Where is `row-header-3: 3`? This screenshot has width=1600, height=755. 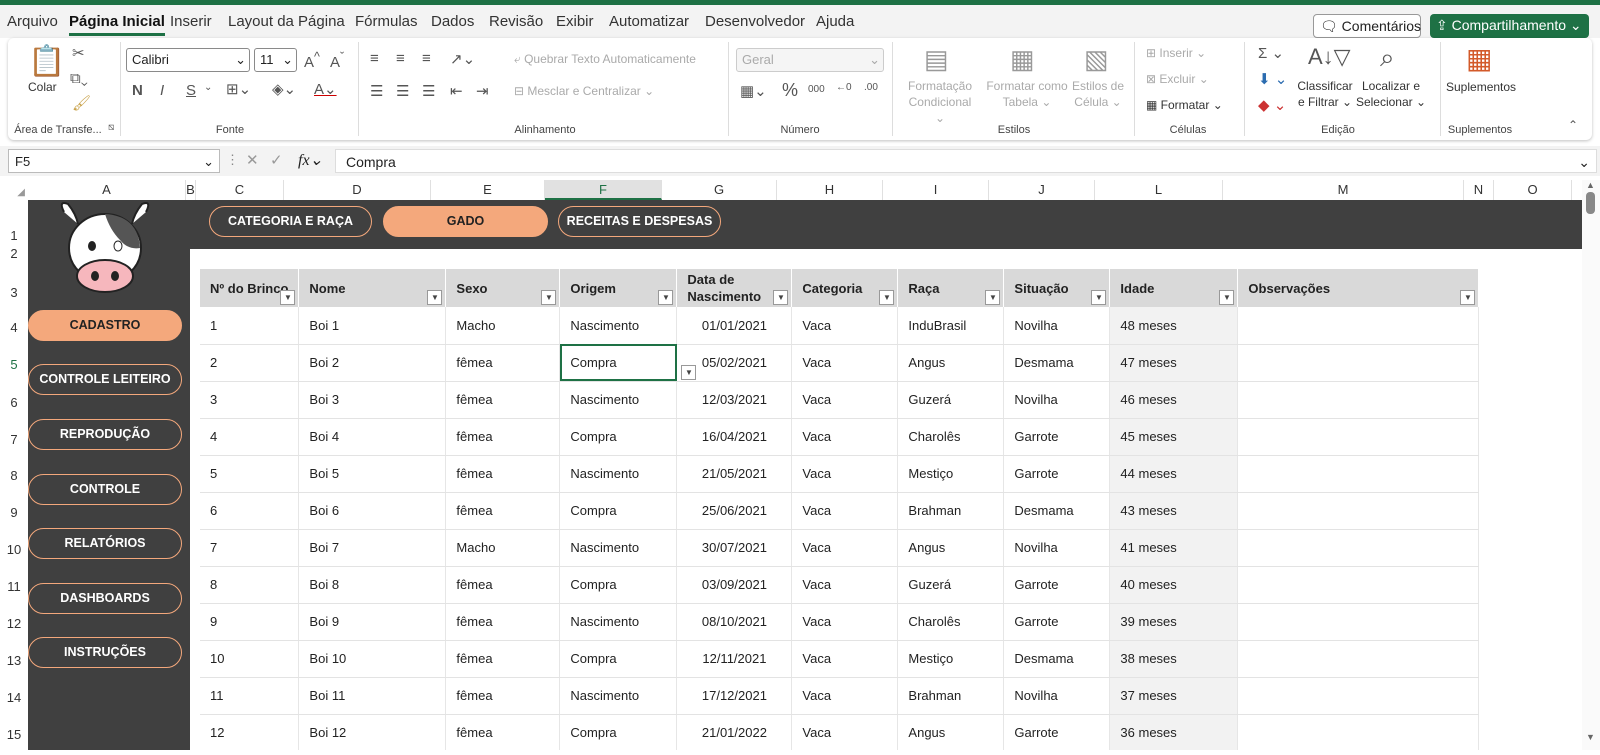 row-header-3: 3 is located at coordinates (14, 292).